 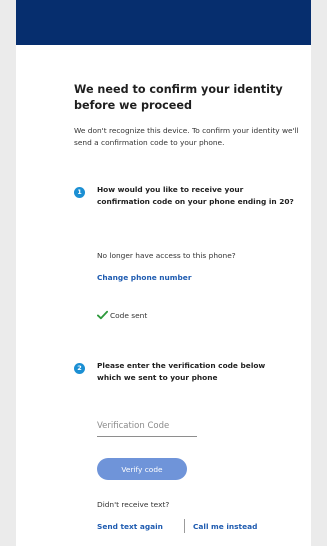 I want to click on verify-code-button: Verify code, so click(x=142, y=469).